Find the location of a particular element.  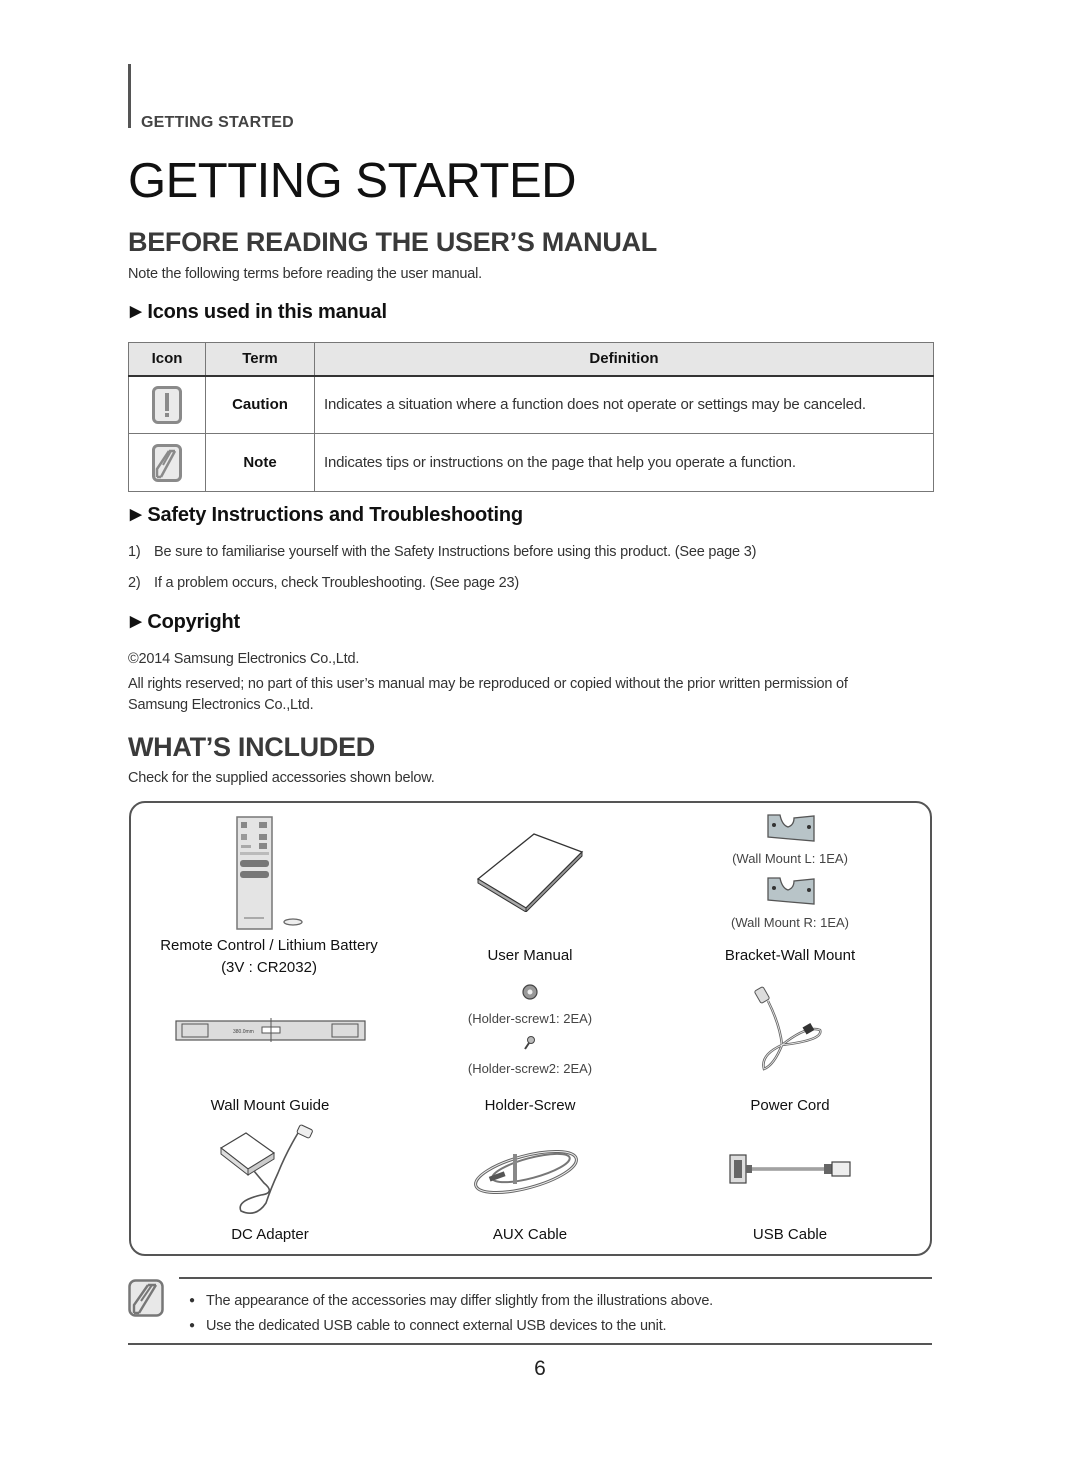

caution-icon is located at coordinates (167, 404).